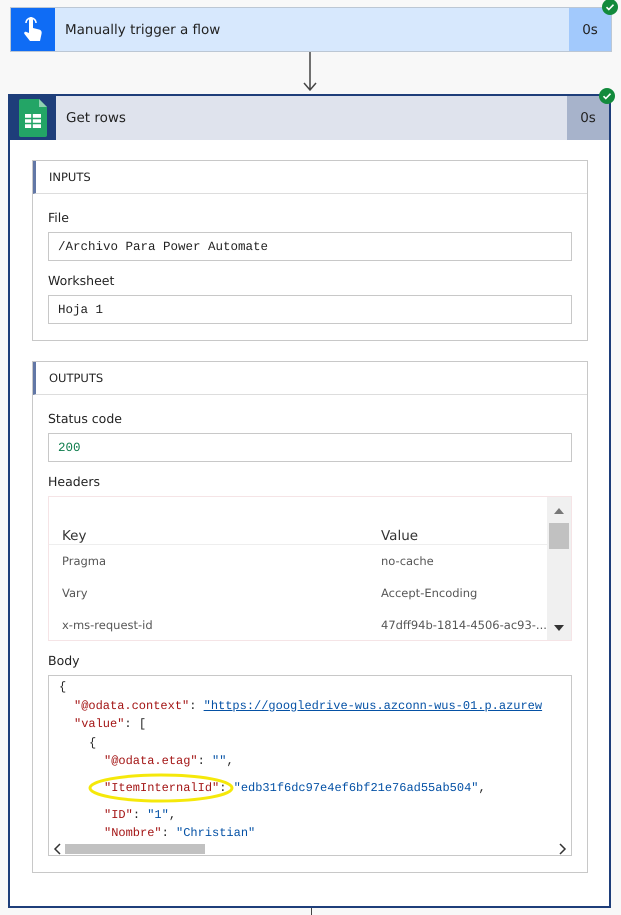  Describe the element at coordinates (118, 815) in the screenshot. I see `json-key: "ID"` at that location.